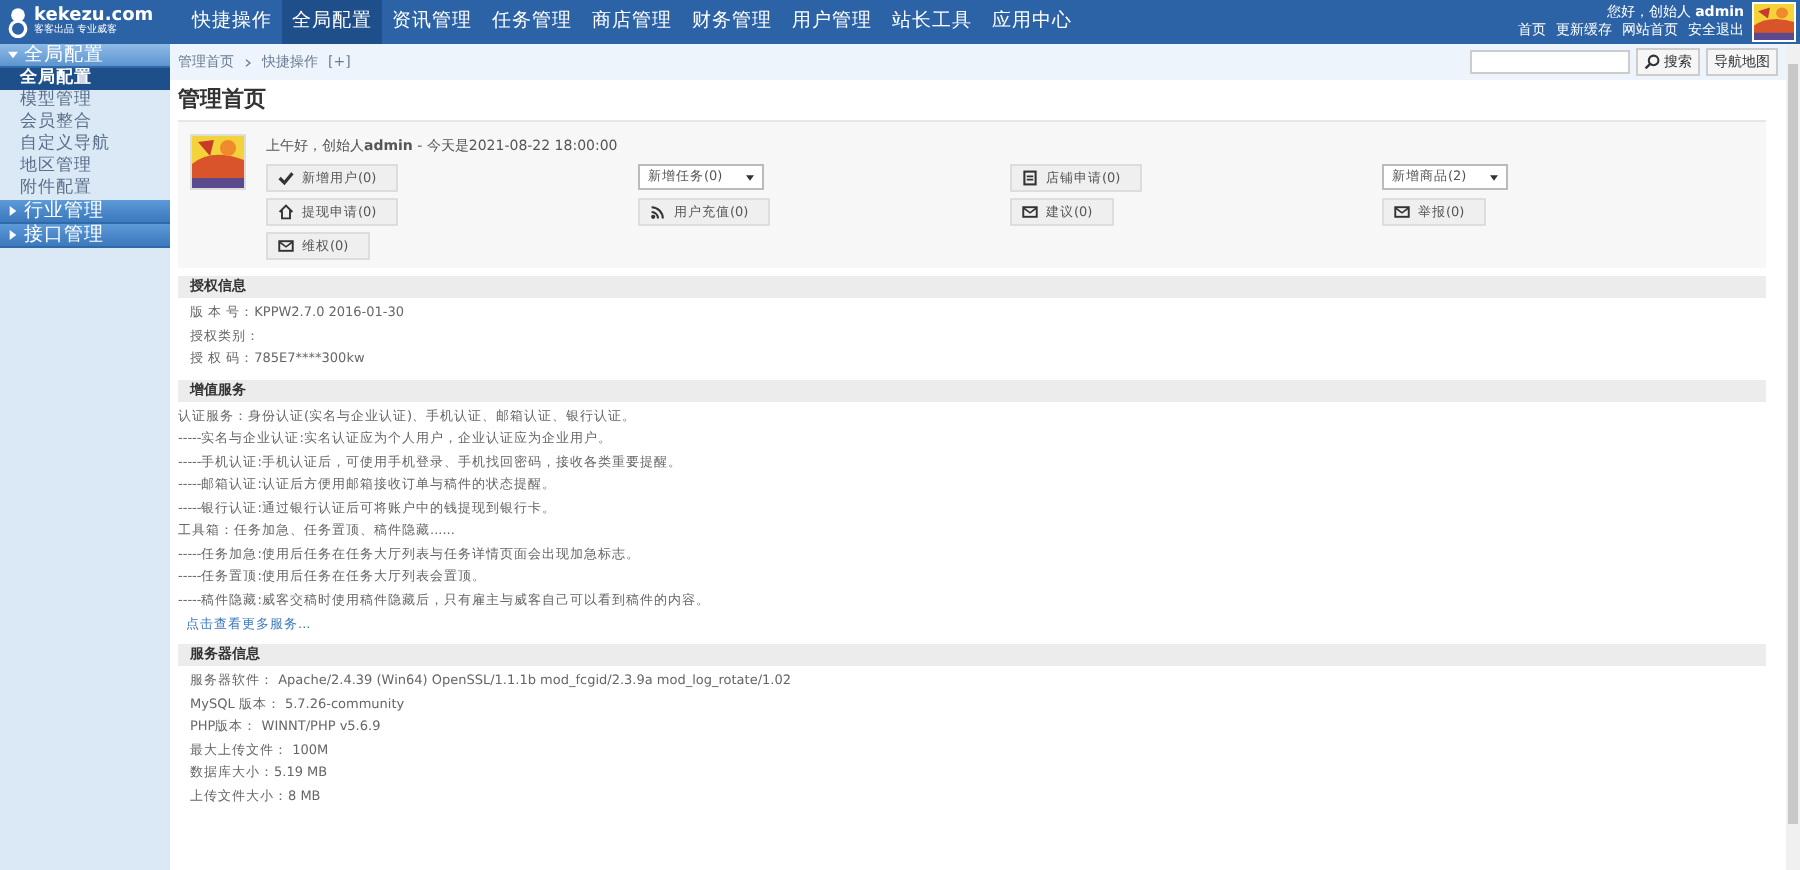  I want to click on sidebar-group: 行业管理, so click(85, 212).